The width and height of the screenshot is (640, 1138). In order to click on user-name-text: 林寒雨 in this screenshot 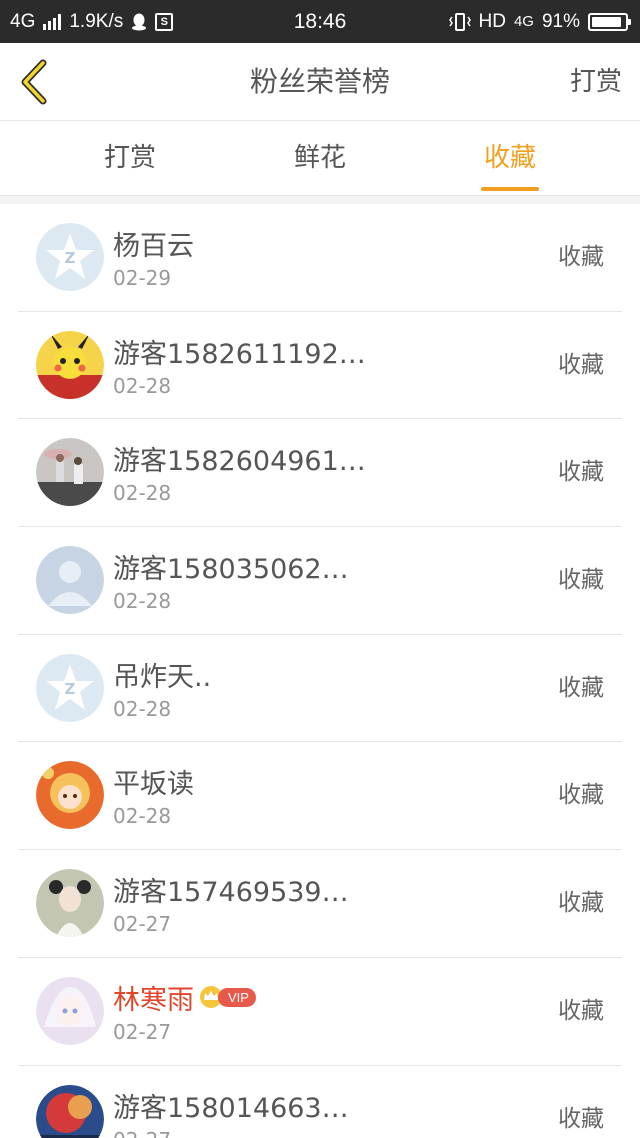, I will do `click(153, 1000)`.